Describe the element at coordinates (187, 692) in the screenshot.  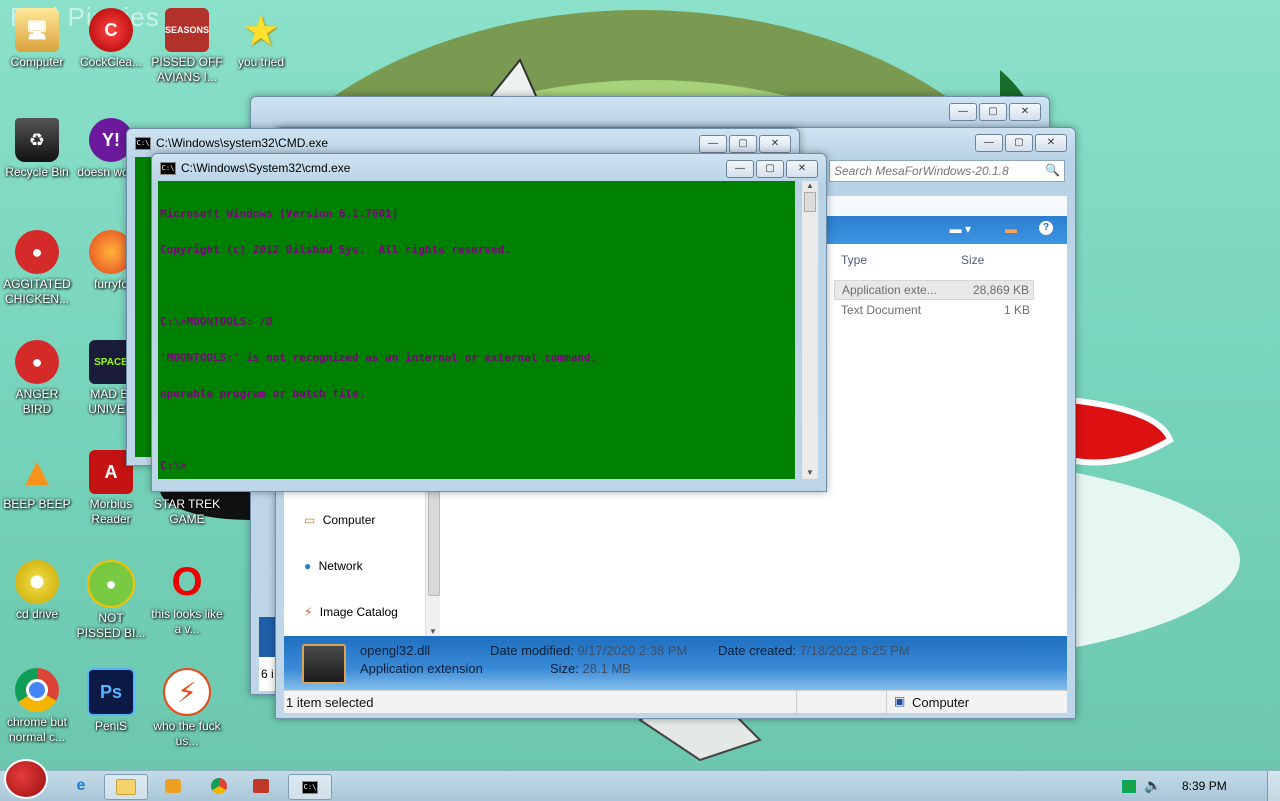
I see `lightning-icon: ⚡` at that location.